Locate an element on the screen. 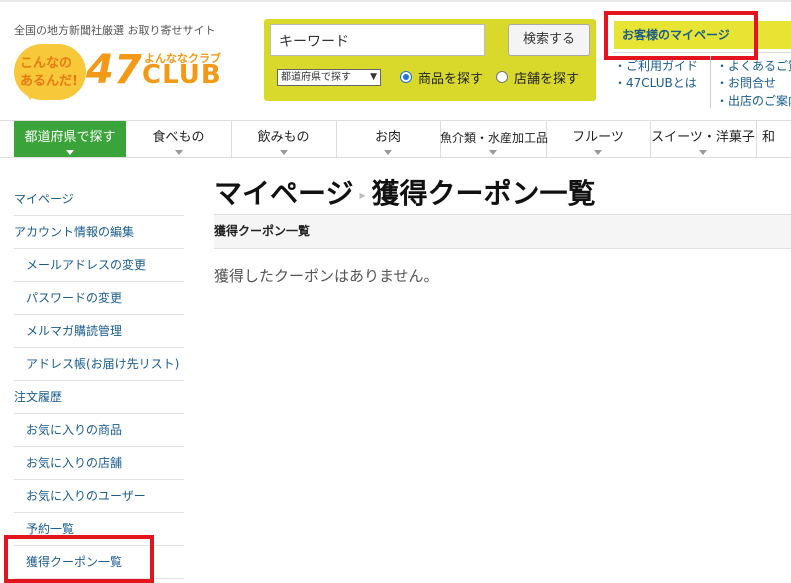  nav-item-label: 飲みもの is located at coordinates (283, 137).